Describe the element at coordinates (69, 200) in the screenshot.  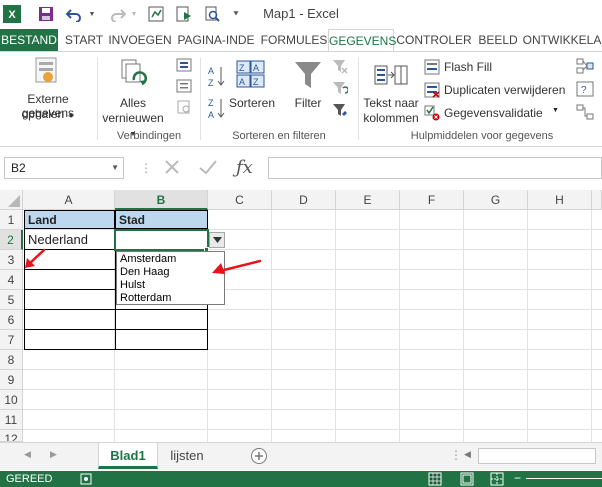
I see `column-header-a: A` at that location.